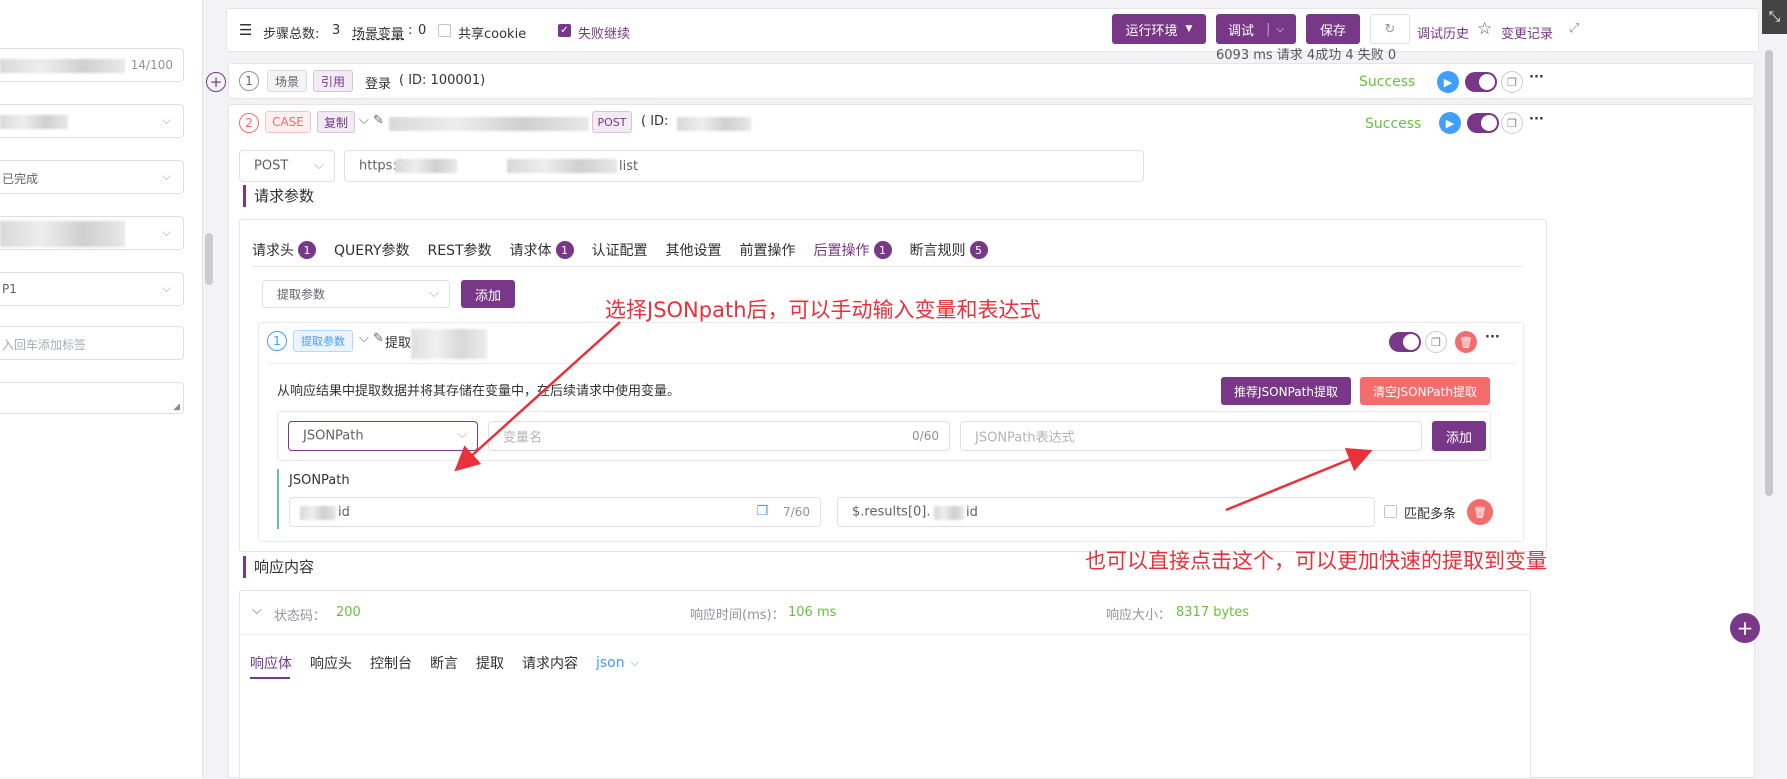 This screenshot has height=779, width=1787. What do you see at coordinates (1774, 17) in the screenshot?
I see `collapse-icon: ⤡` at bounding box center [1774, 17].